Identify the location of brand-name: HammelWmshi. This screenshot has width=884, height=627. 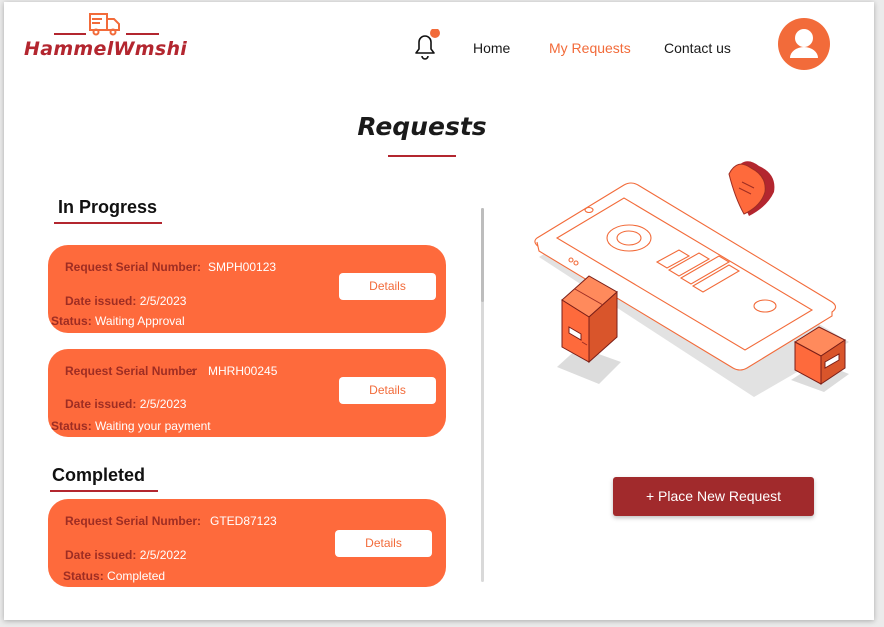
(106, 49).